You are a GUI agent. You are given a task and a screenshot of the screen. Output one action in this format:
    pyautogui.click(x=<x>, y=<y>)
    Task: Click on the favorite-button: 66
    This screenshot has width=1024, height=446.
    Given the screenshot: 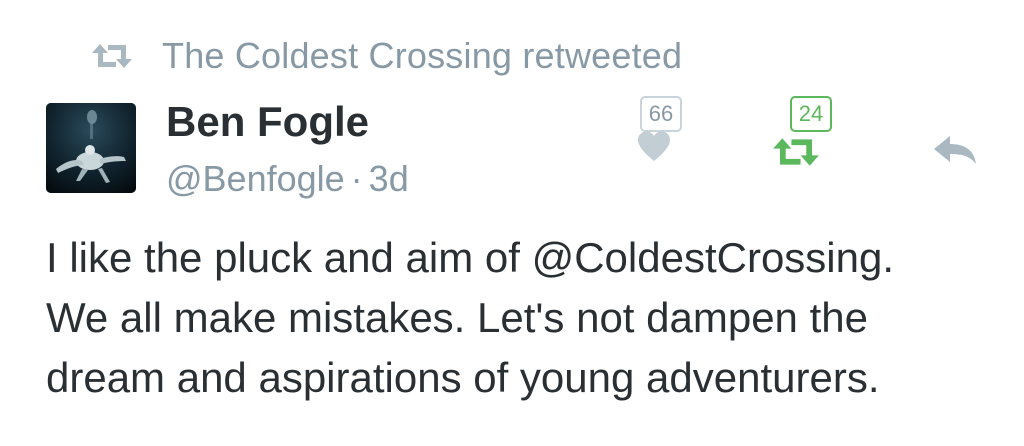 What is the action you would take?
    pyautogui.click(x=666, y=134)
    